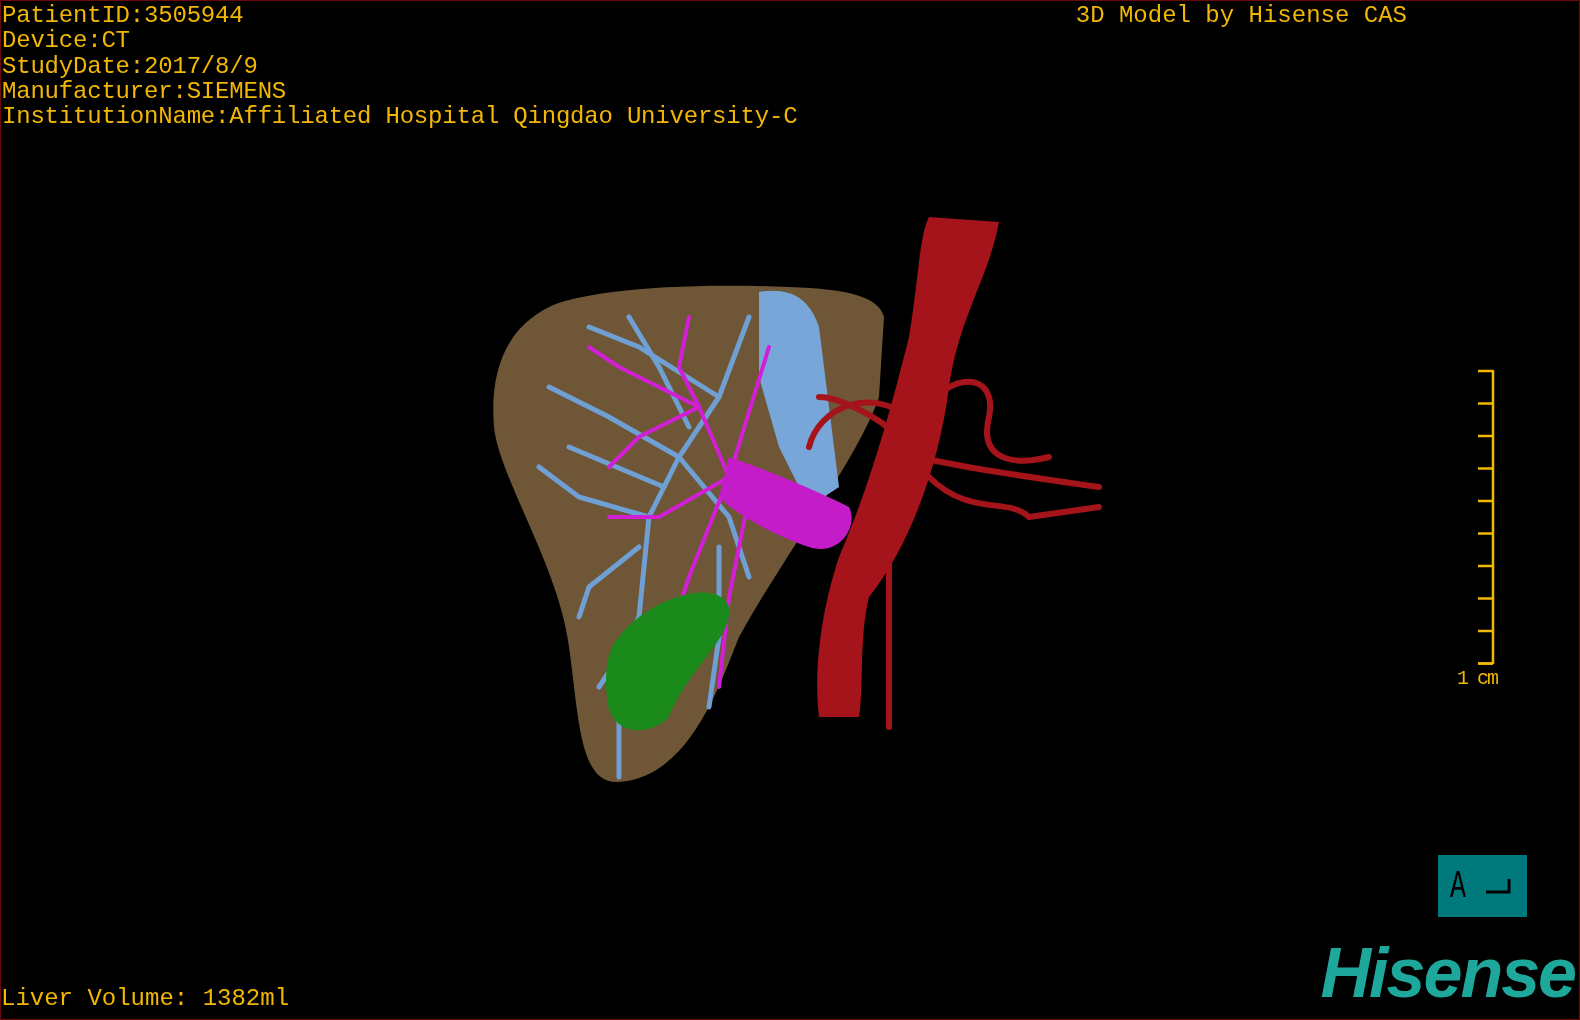 The image size is (1580, 1020). What do you see at coordinates (1482, 886) in the screenshot?
I see `orientation-marker: A` at bounding box center [1482, 886].